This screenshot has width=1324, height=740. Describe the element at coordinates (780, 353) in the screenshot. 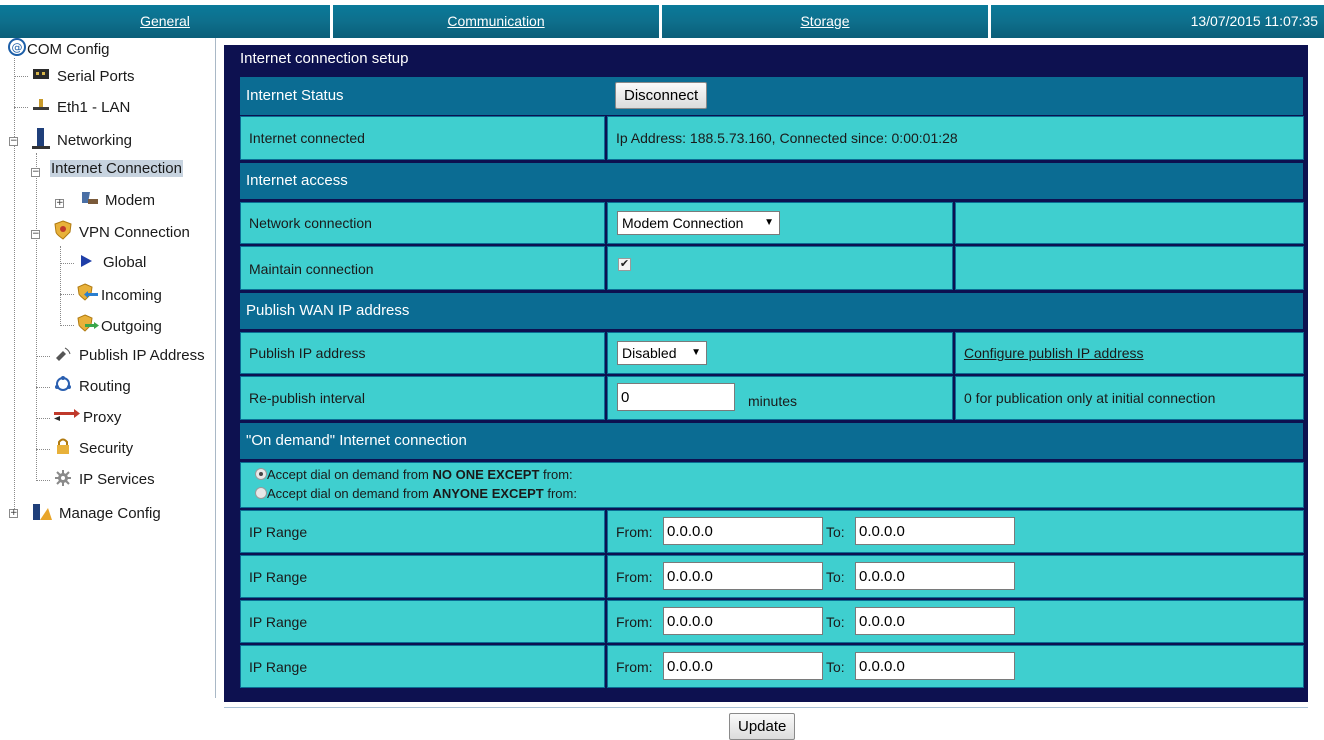

I see `publish-value-cell: Disabled ▼` at that location.